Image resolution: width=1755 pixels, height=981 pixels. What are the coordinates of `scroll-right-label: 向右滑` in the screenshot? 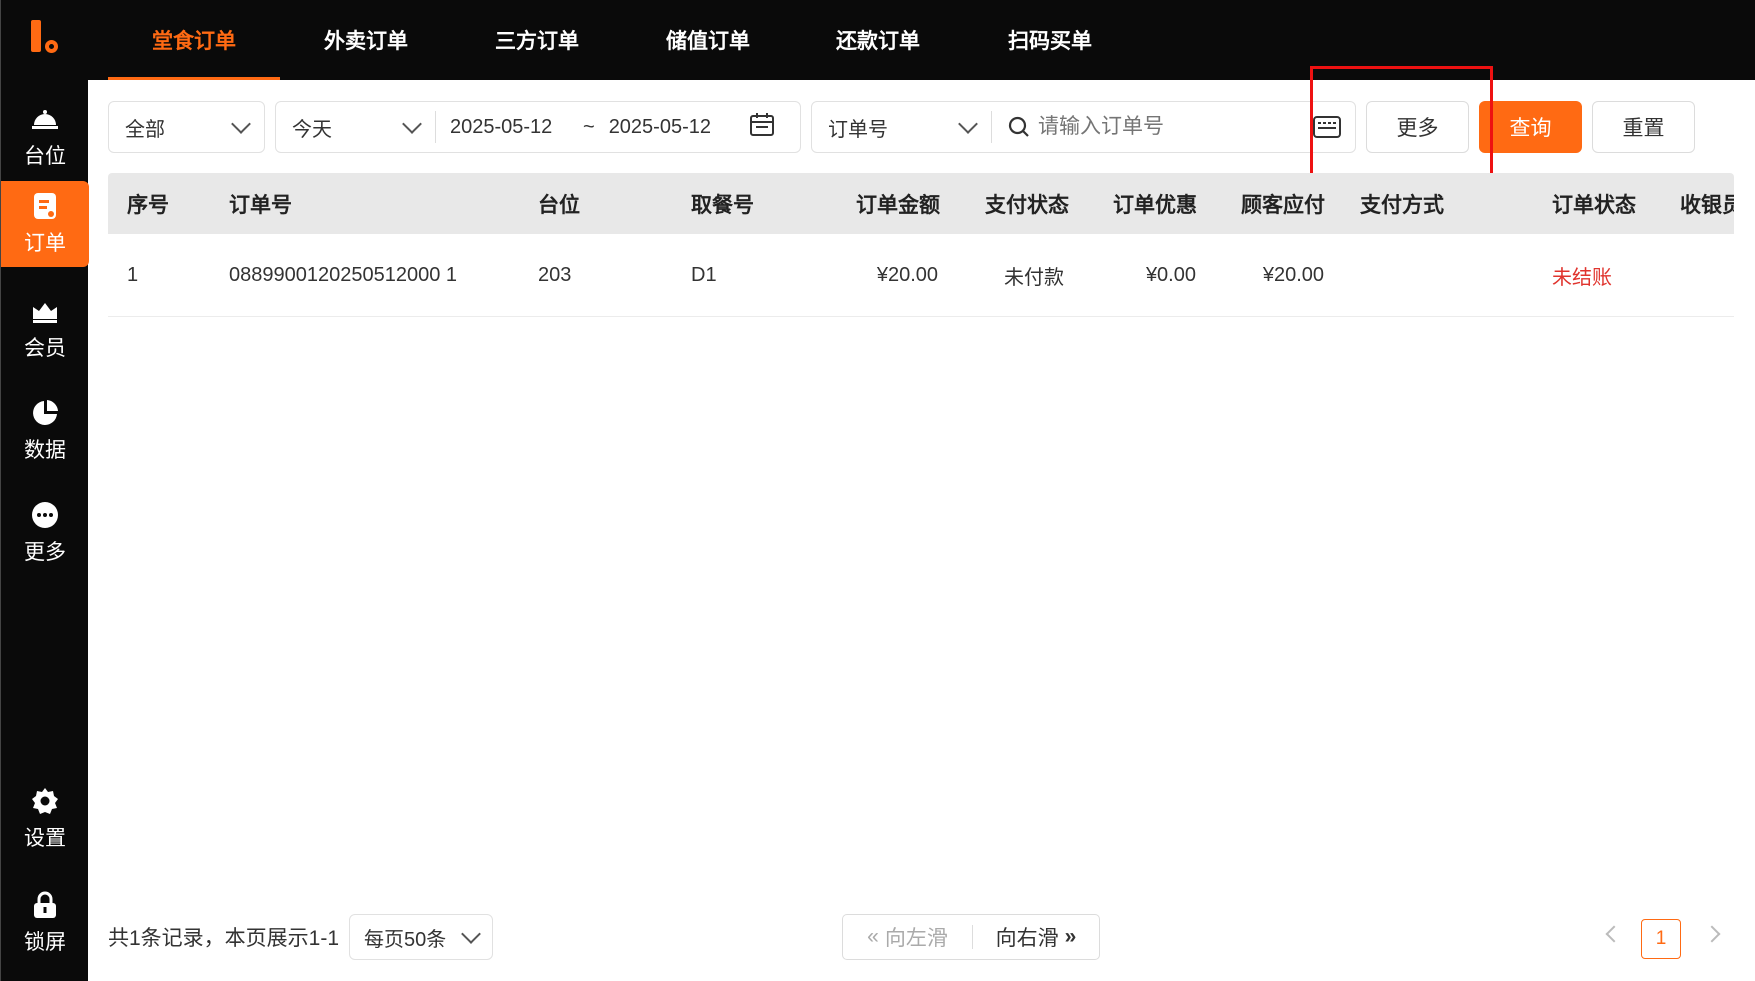 It's located at (1027, 938).